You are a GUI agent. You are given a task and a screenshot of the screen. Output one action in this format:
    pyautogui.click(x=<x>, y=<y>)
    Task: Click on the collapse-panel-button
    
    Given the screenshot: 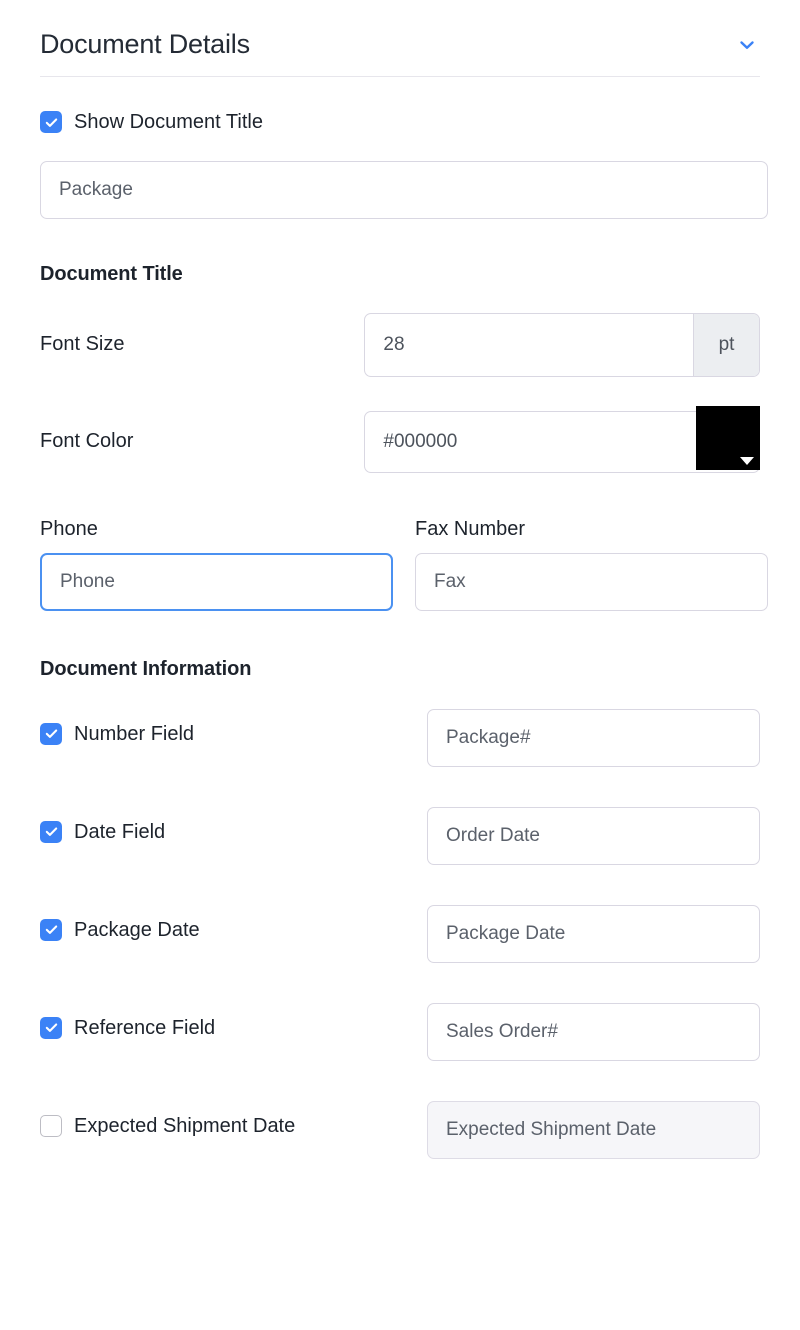 What is the action you would take?
    pyautogui.click(x=747, y=45)
    